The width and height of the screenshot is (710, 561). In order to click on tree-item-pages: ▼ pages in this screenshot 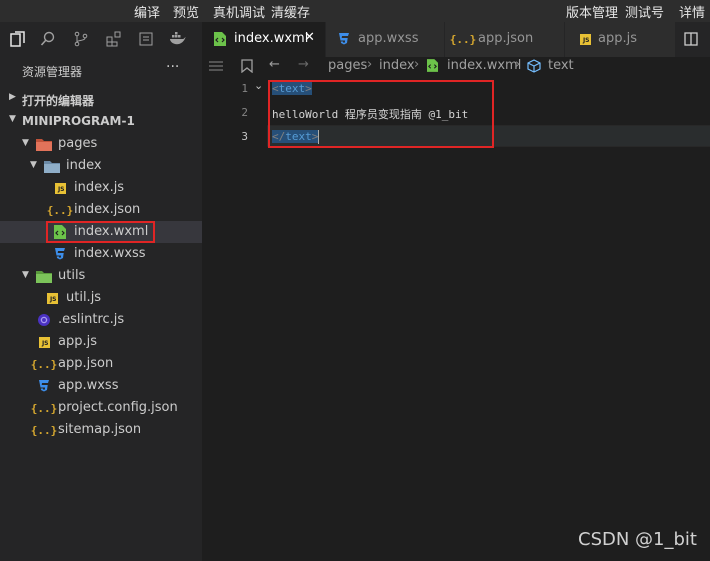, I will do `click(101, 144)`.